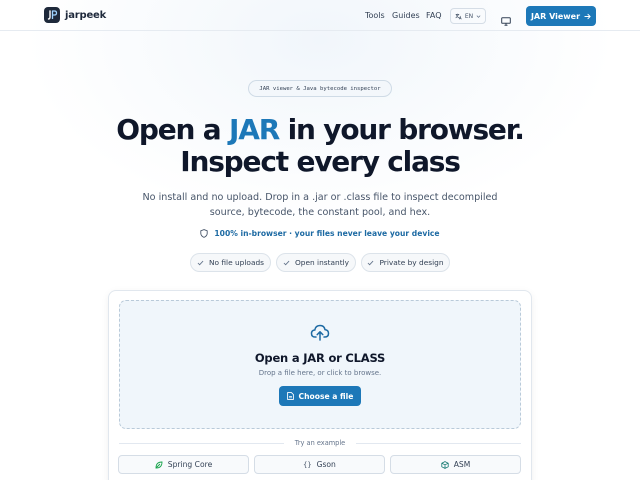 Image resolution: width=640 pixels, height=480 pixels. Describe the element at coordinates (190, 464) in the screenshot. I see `example-label: Spring Core` at that location.